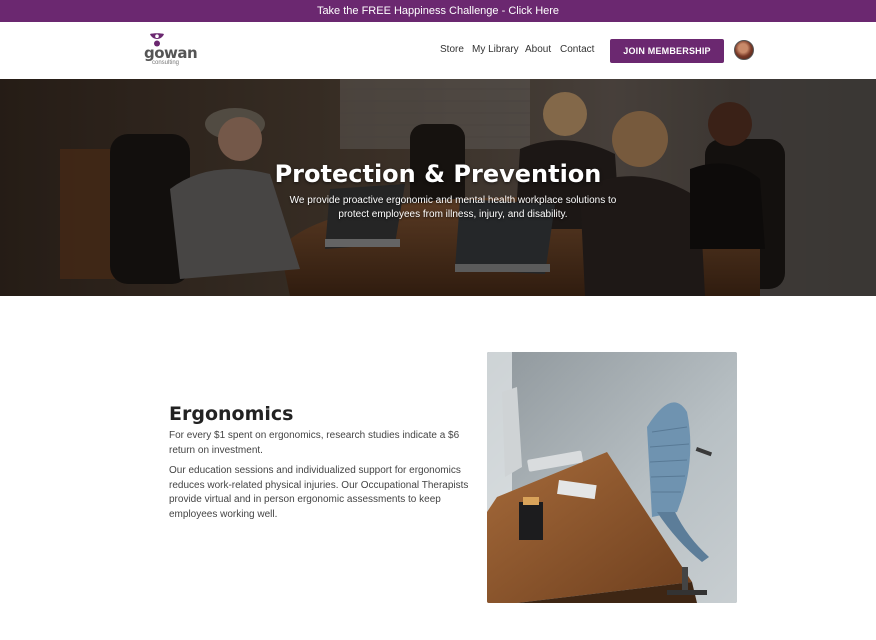 This screenshot has width=876, height=640. I want to click on nav-about: About, so click(538, 49).